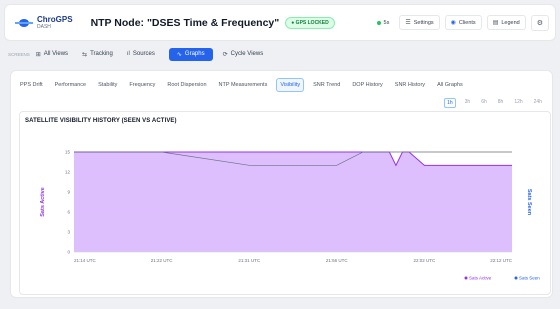 The height and width of the screenshot is (309, 560). What do you see at coordinates (480, 278) in the screenshot?
I see `legend-label: Sats Active` at bounding box center [480, 278].